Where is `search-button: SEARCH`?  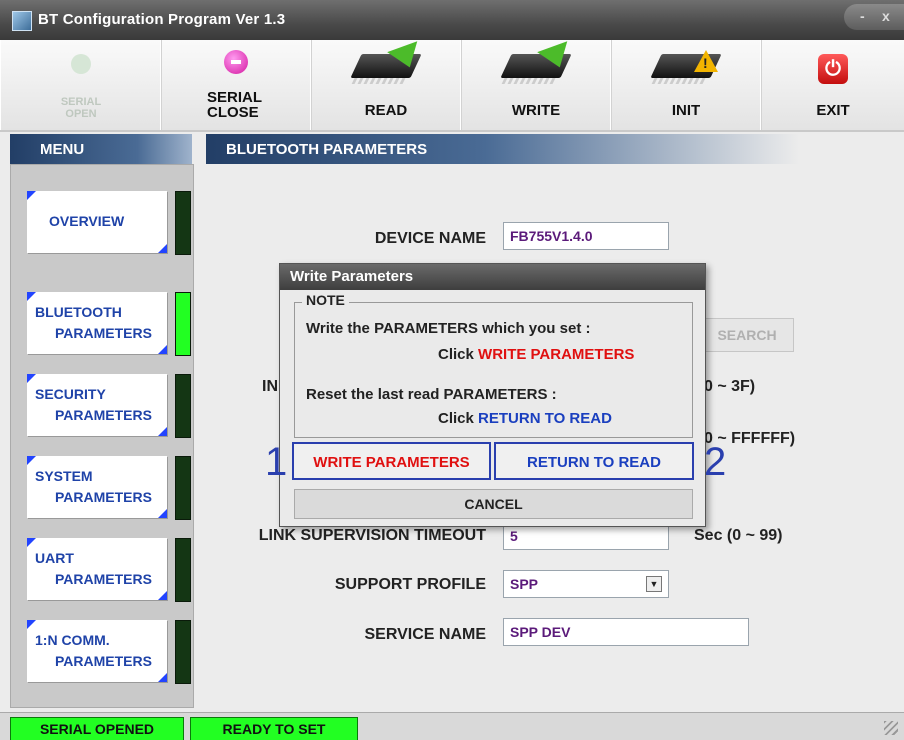 search-button: SEARCH is located at coordinates (747, 335).